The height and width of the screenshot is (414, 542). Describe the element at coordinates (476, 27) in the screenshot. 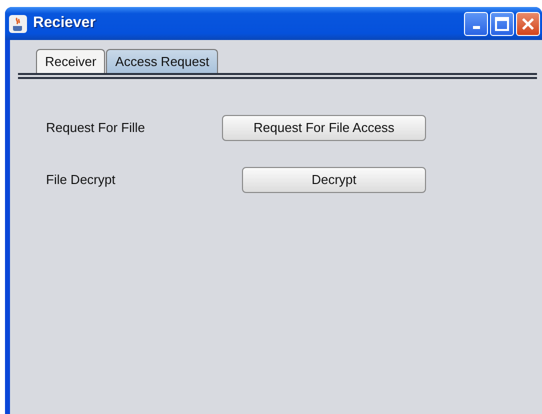

I see `minimize-icon` at that location.